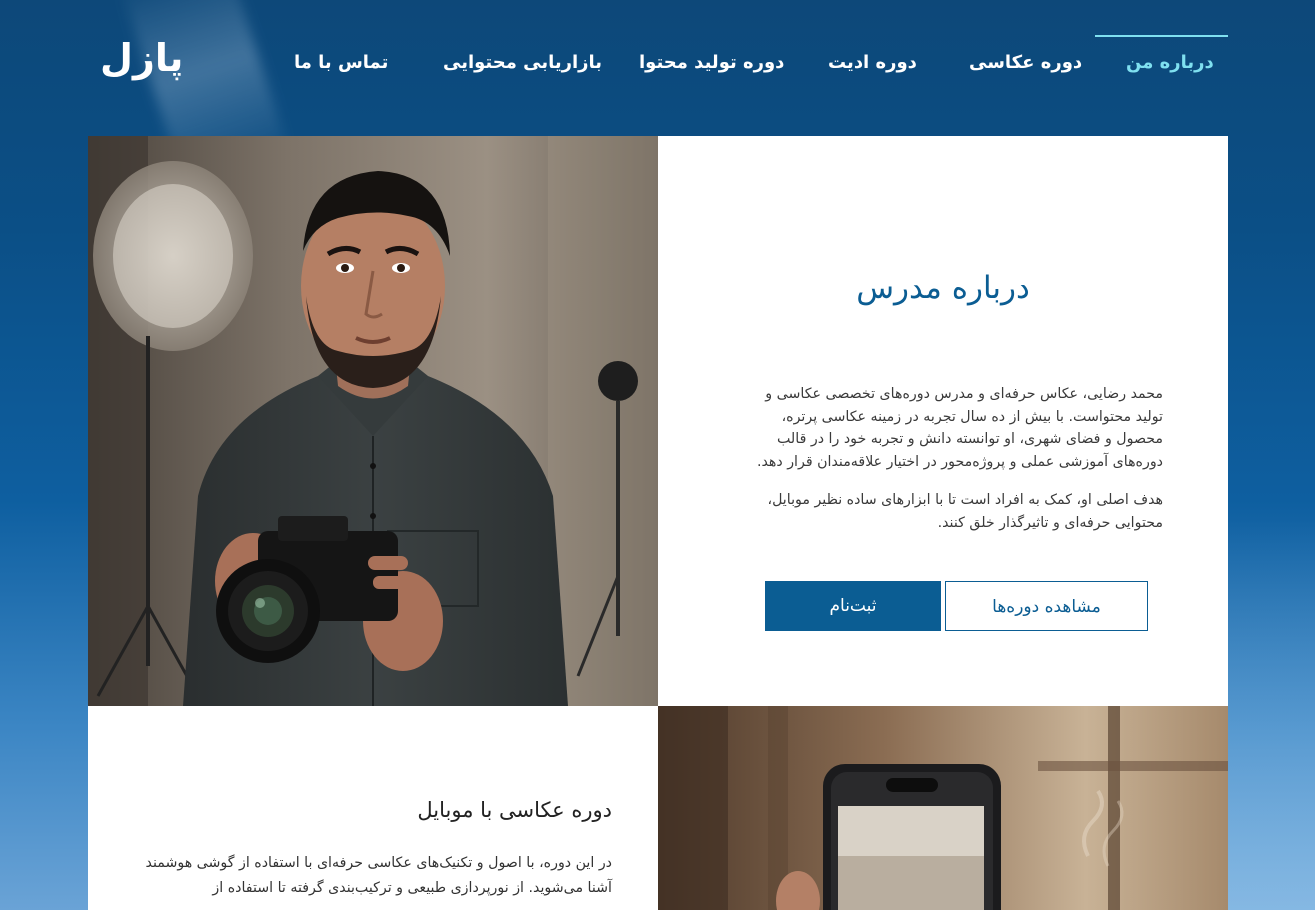 This screenshot has height=910, width=1315. Describe the element at coordinates (1161, 36) in the screenshot. I see `nav-active-indicator` at that location.